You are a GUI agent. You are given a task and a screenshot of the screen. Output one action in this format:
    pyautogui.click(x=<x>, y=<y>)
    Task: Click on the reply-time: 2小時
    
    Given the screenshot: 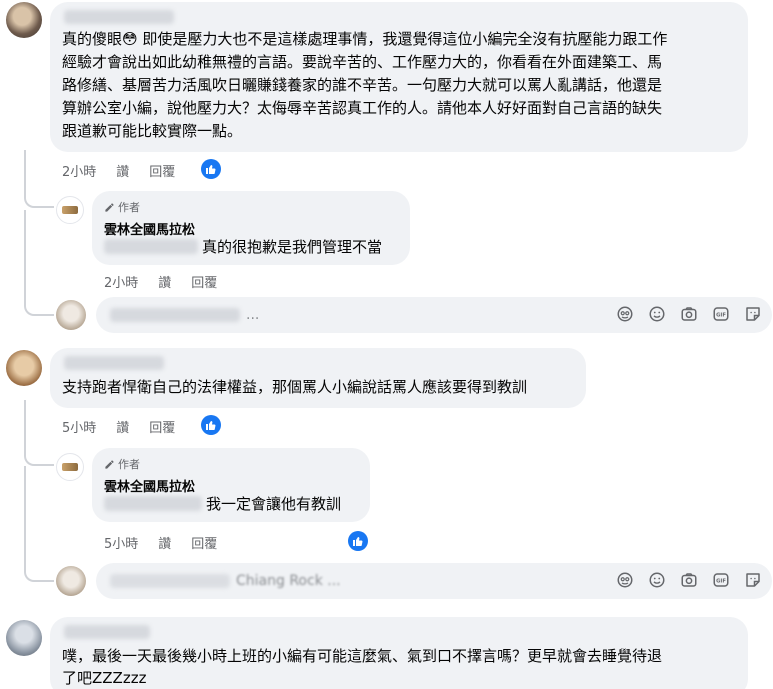 What is the action you would take?
    pyautogui.click(x=121, y=281)
    